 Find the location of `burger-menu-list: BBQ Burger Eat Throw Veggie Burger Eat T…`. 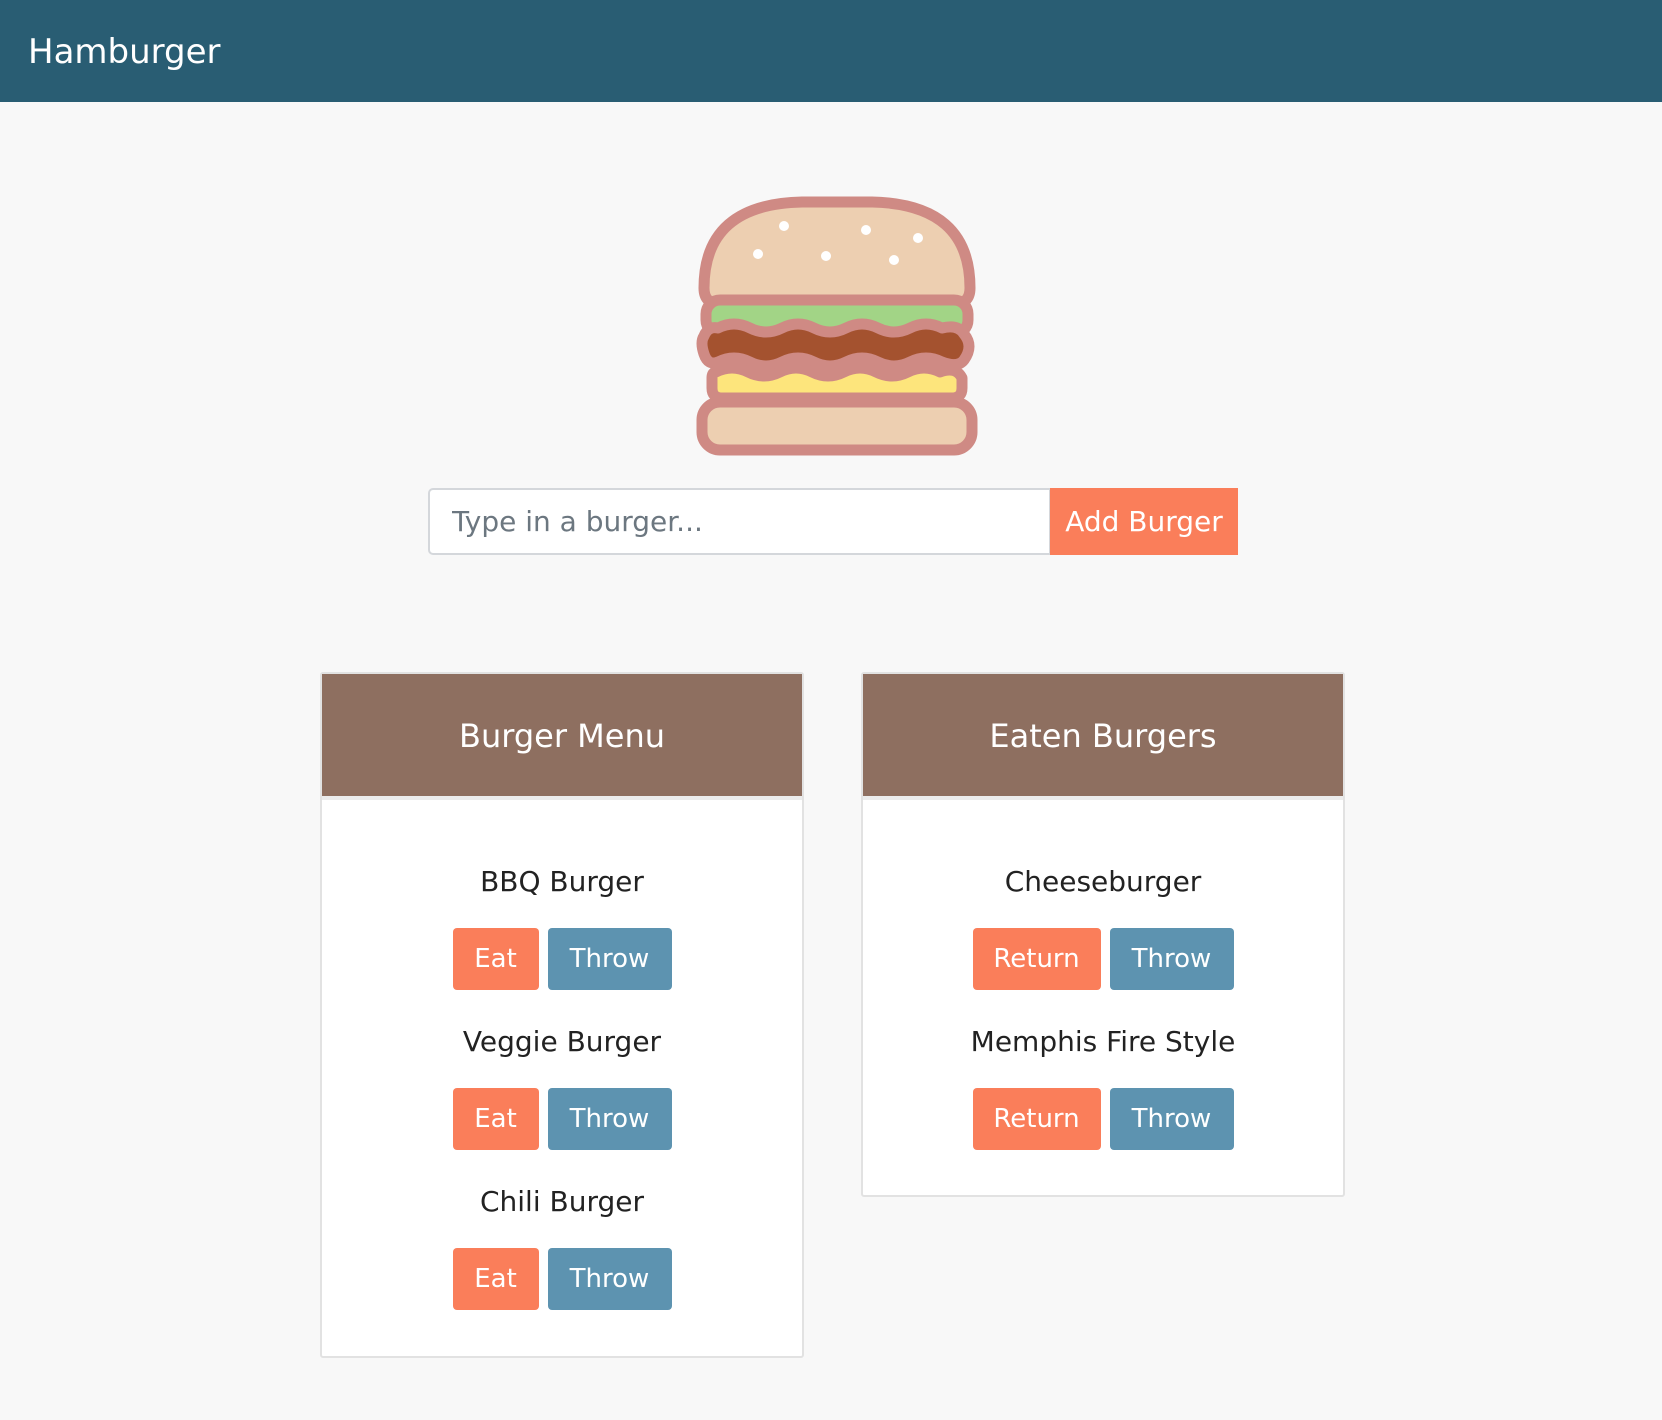

burger-menu-list: BBQ Burger Eat Throw Veggie Burger Eat T… is located at coordinates (562, 1072).